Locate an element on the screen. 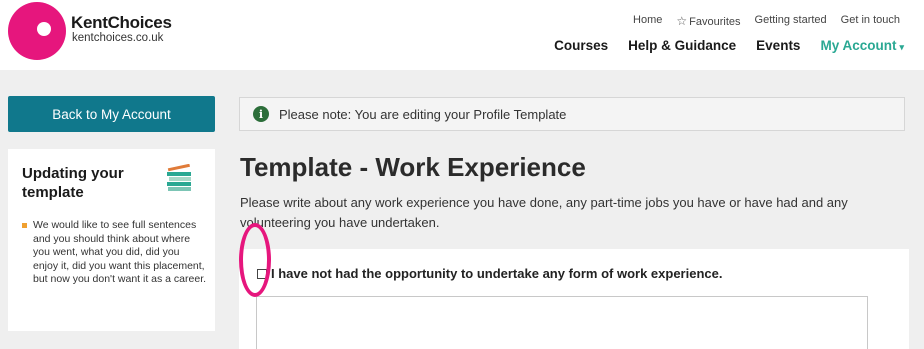 The width and height of the screenshot is (924, 349). logo-name: KentChoices is located at coordinates (121, 23).